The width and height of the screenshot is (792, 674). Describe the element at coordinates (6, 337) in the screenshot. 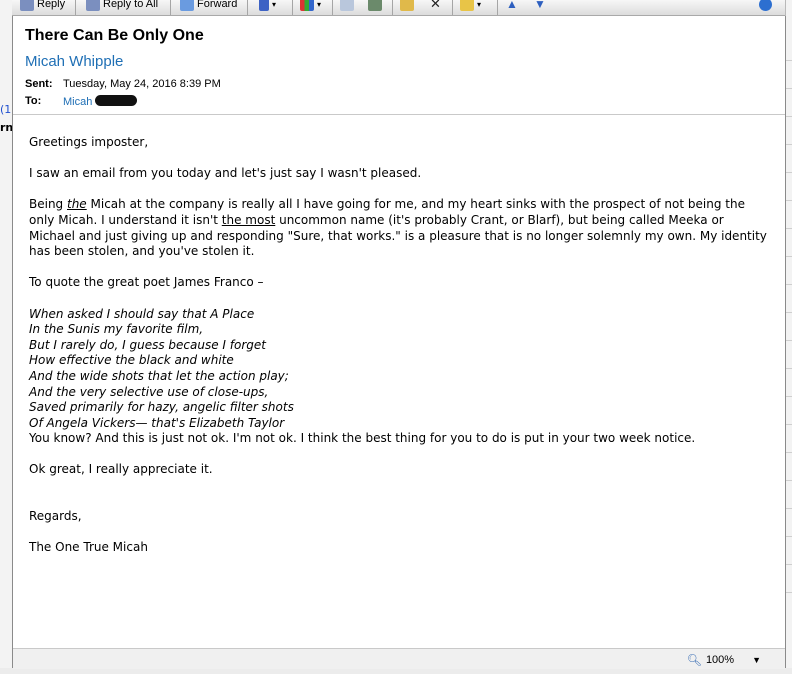

I see `background-app-strip: (1 rn` at that location.